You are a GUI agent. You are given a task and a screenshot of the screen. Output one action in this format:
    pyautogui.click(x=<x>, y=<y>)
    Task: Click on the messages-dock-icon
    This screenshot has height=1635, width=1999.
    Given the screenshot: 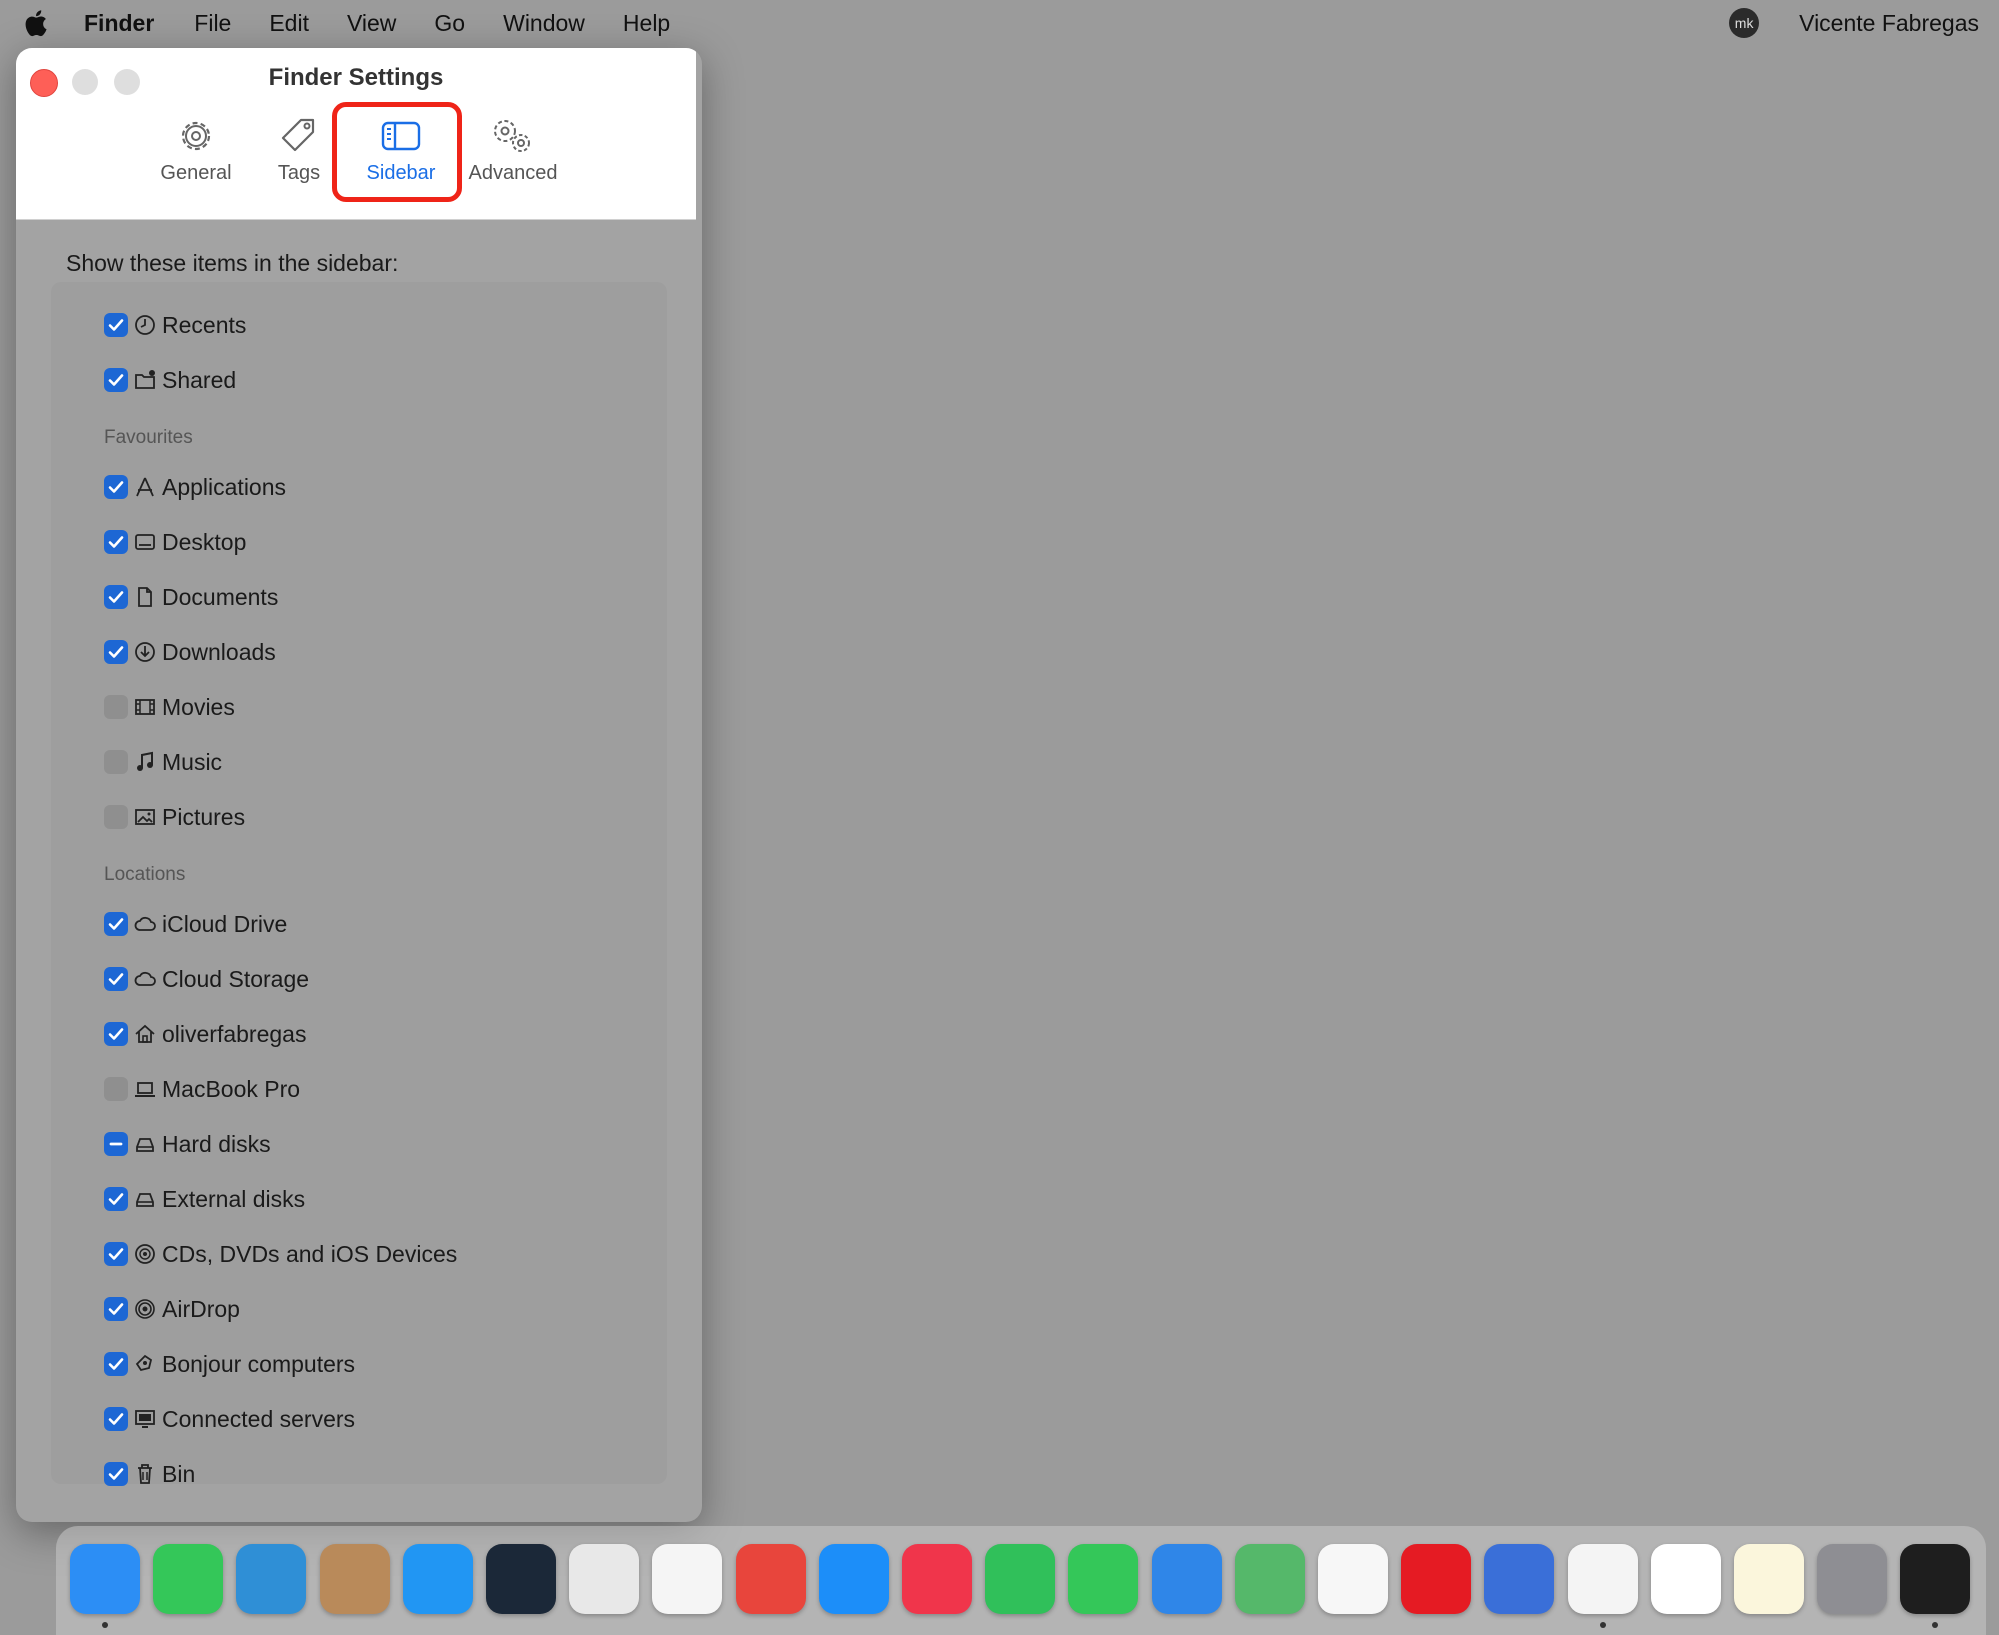 What is the action you would take?
    pyautogui.click(x=1103, y=1579)
    